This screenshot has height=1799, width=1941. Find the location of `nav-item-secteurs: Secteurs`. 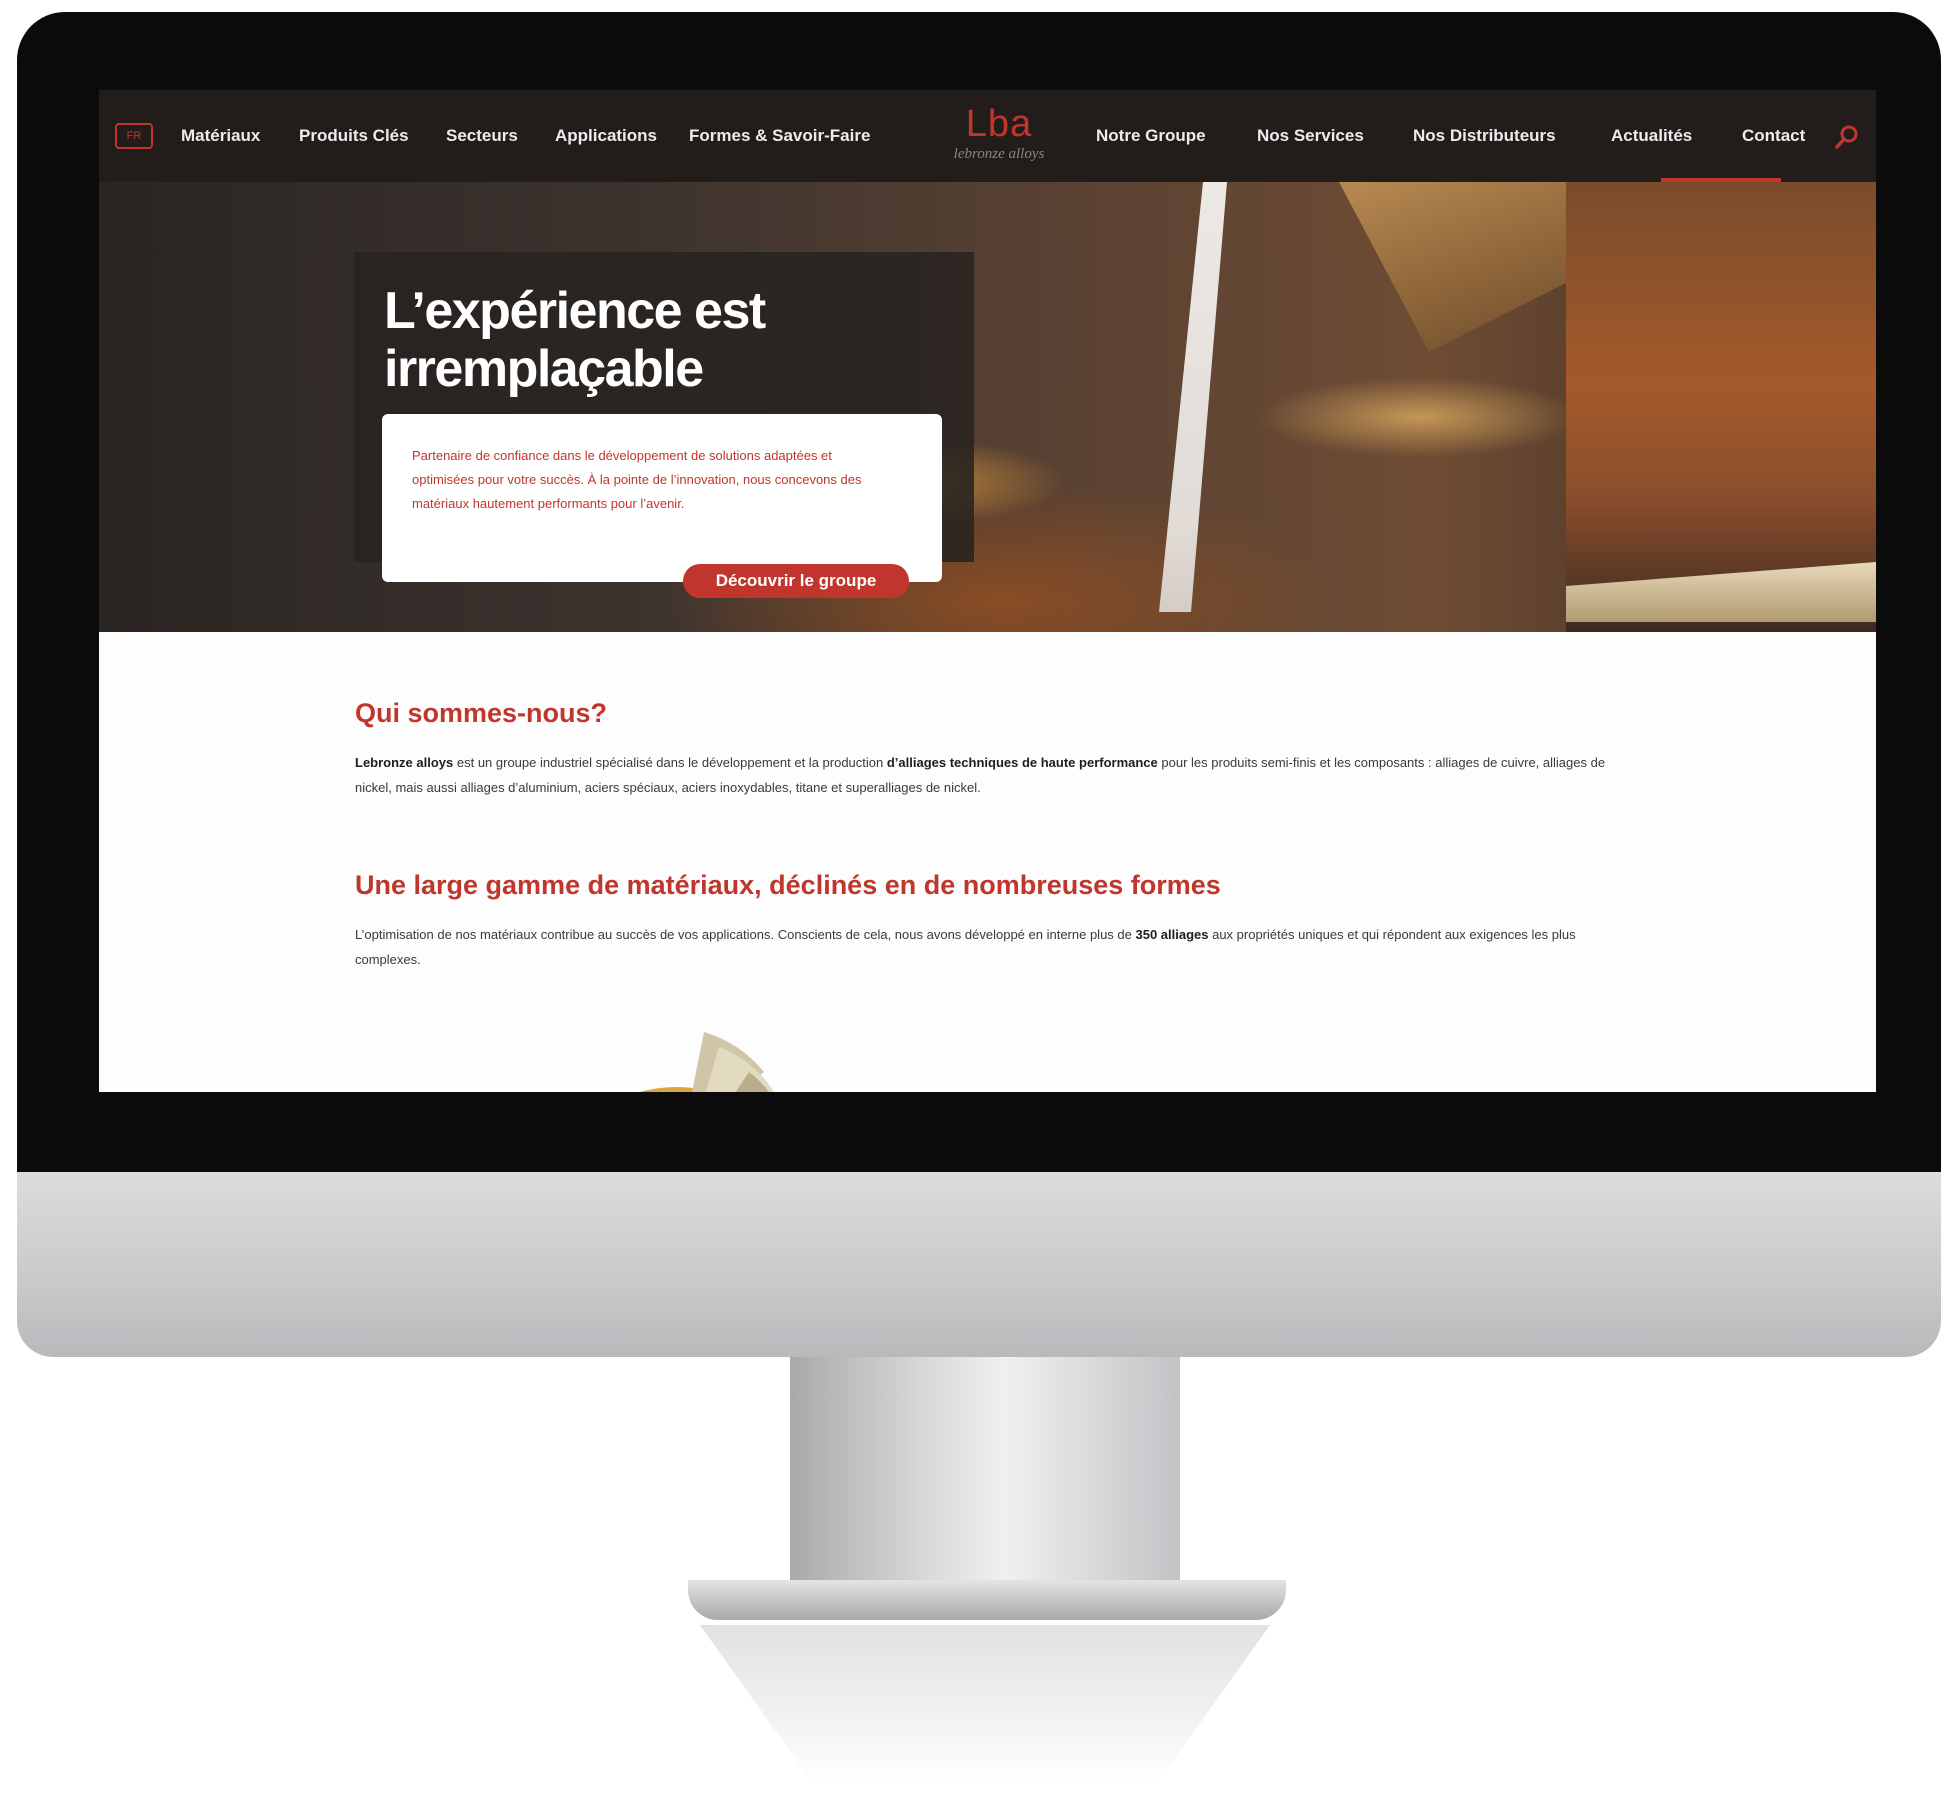

nav-item-secteurs: Secteurs is located at coordinates (482, 136).